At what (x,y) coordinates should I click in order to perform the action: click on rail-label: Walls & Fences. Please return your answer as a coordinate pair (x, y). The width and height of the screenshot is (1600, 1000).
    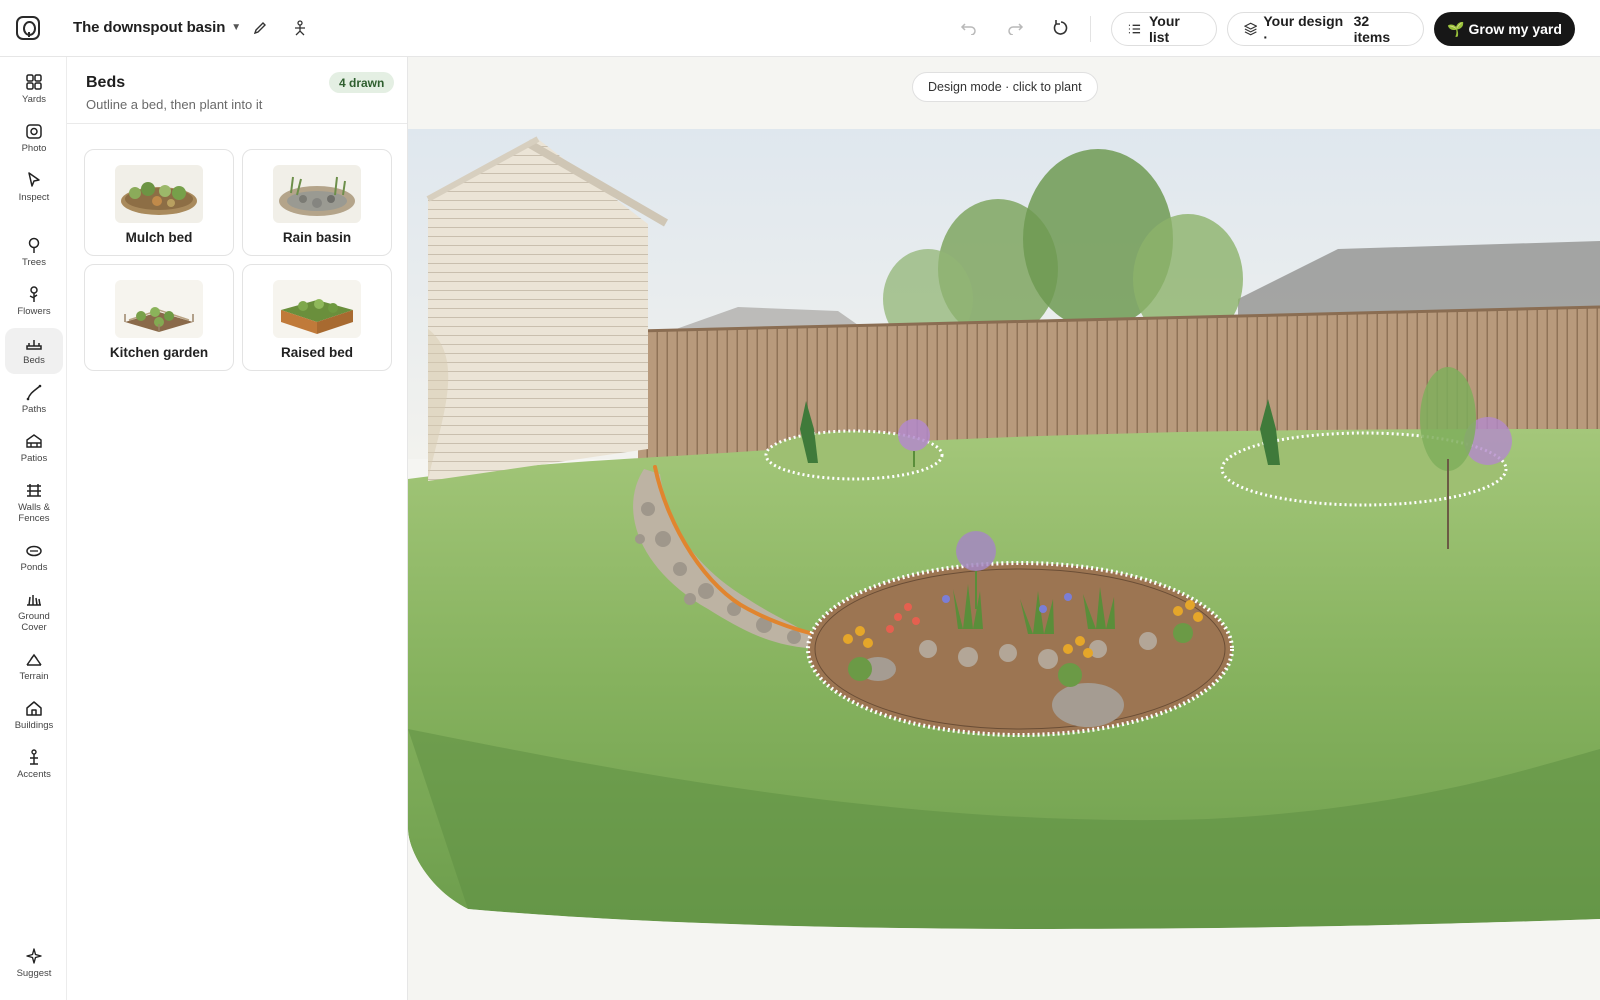
    Looking at the image, I should click on (34, 513).